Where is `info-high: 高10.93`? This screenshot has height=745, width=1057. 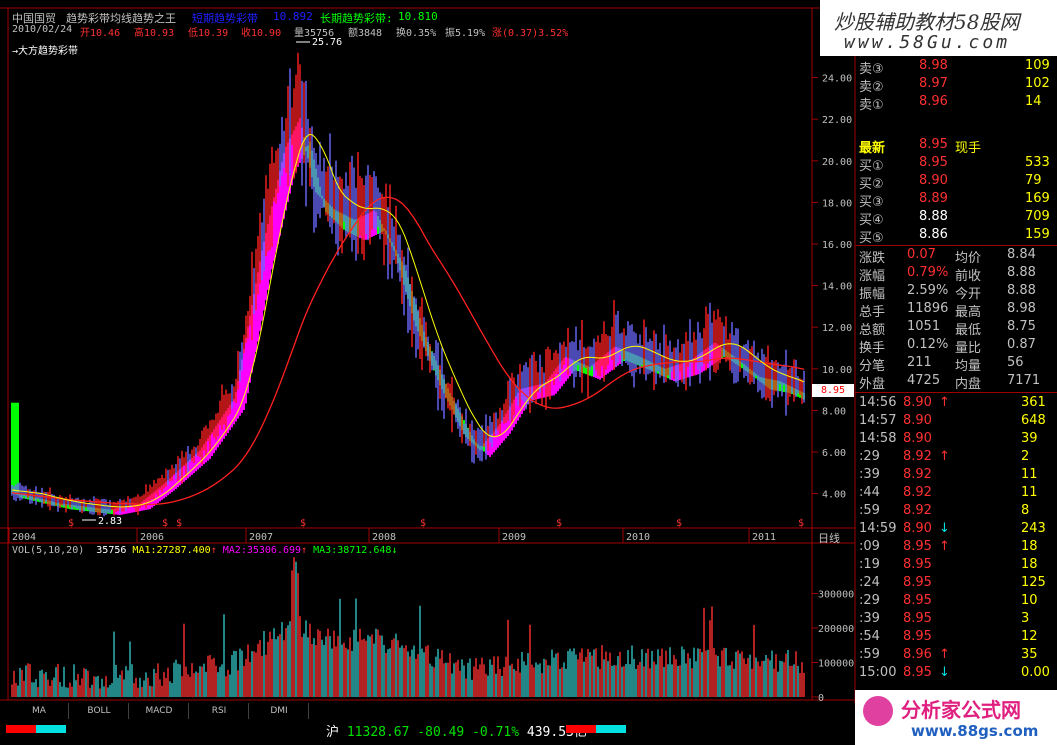
info-high: 高10.93 is located at coordinates (154, 33).